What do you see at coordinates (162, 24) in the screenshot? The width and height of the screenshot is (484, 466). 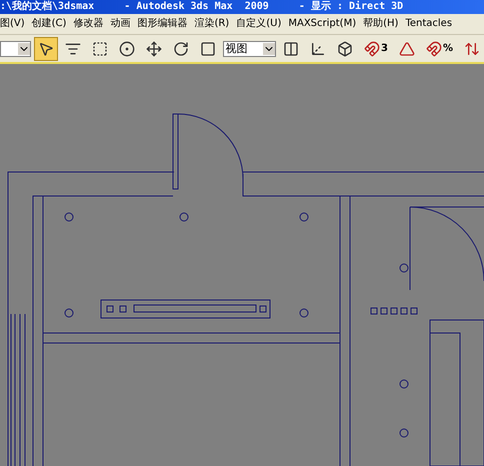 I see `menu-item: 图形编辑器` at bounding box center [162, 24].